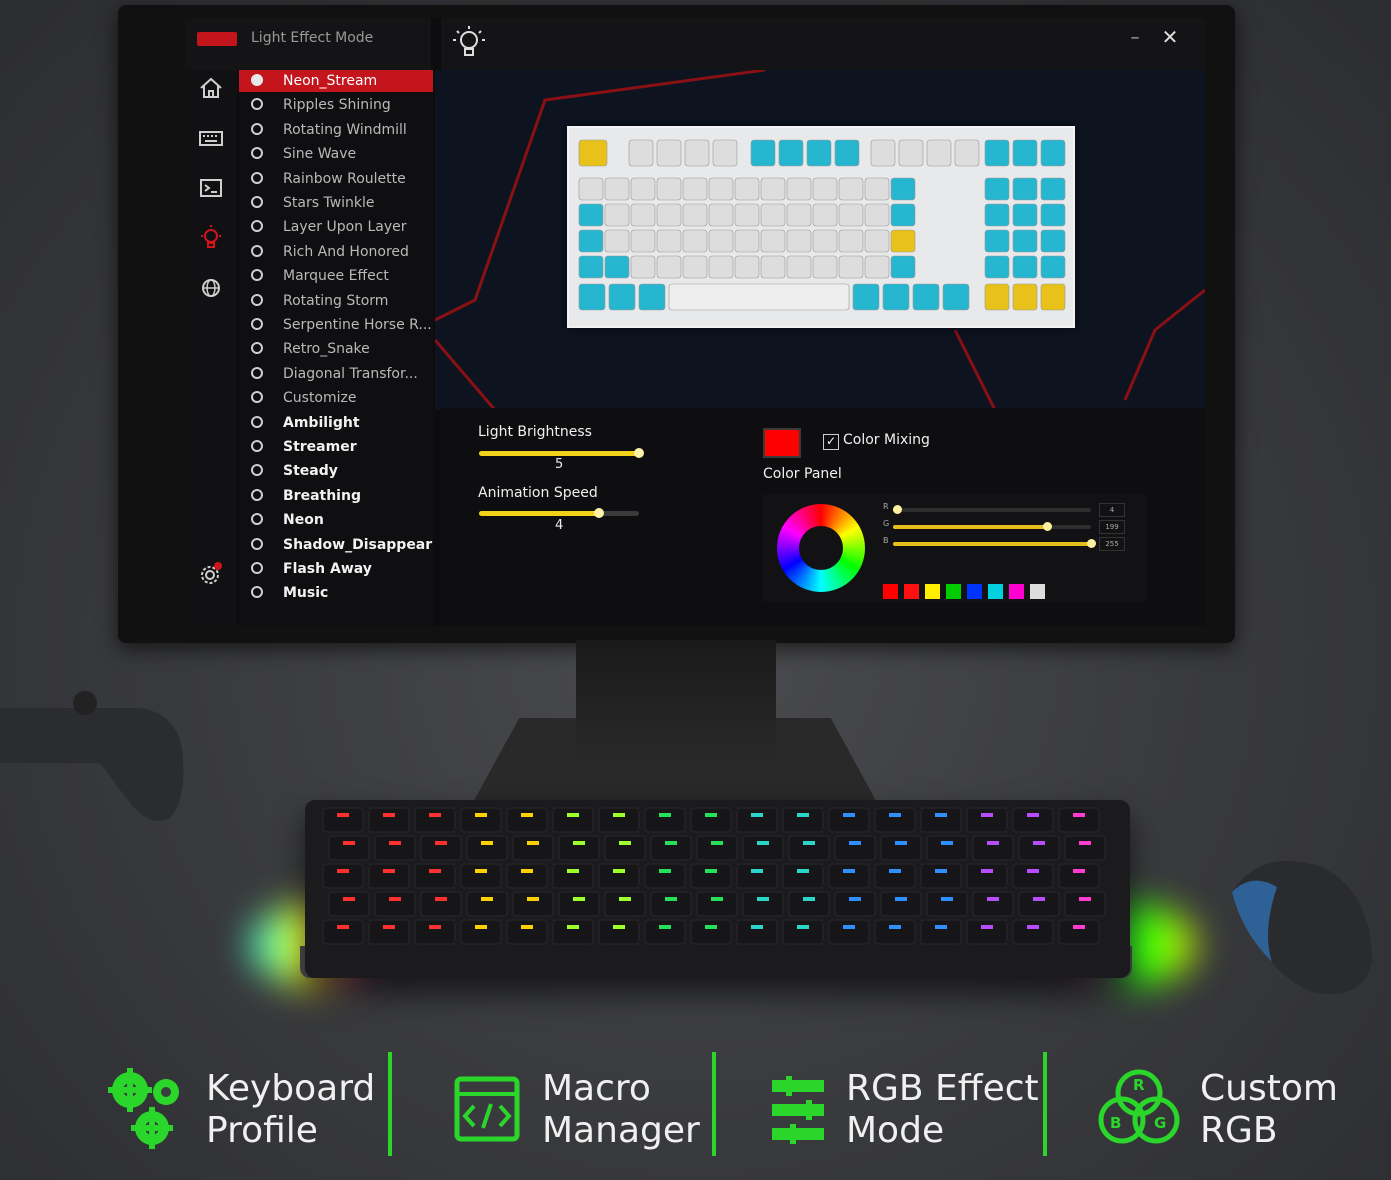 The height and width of the screenshot is (1180, 1391). I want to click on effect-label: Rainbow Roulette, so click(344, 178).